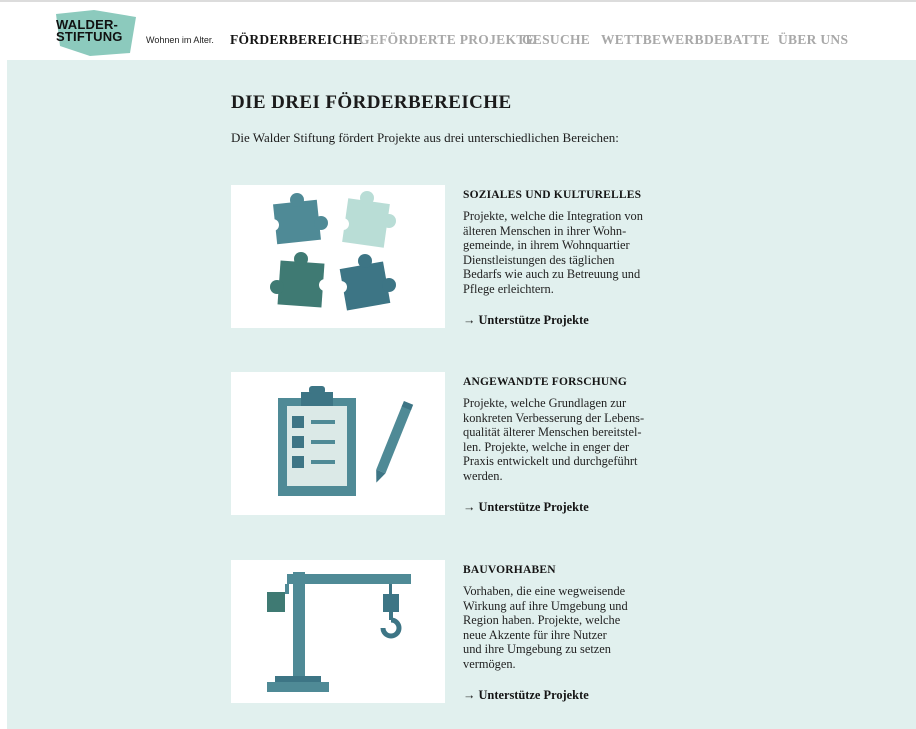 Image resolution: width=916 pixels, height=729 pixels. What do you see at coordinates (737, 40) in the screenshot?
I see `nav-item-debatte: DEBATTE` at bounding box center [737, 40].